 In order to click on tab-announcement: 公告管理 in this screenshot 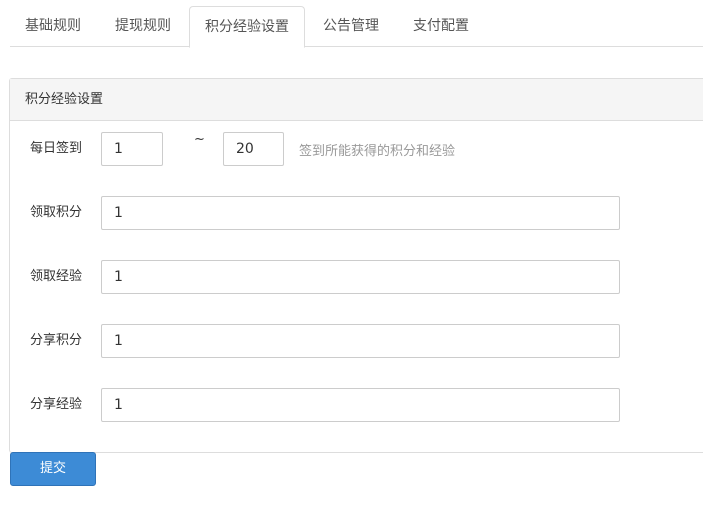, I will do `click(351, 26)`.